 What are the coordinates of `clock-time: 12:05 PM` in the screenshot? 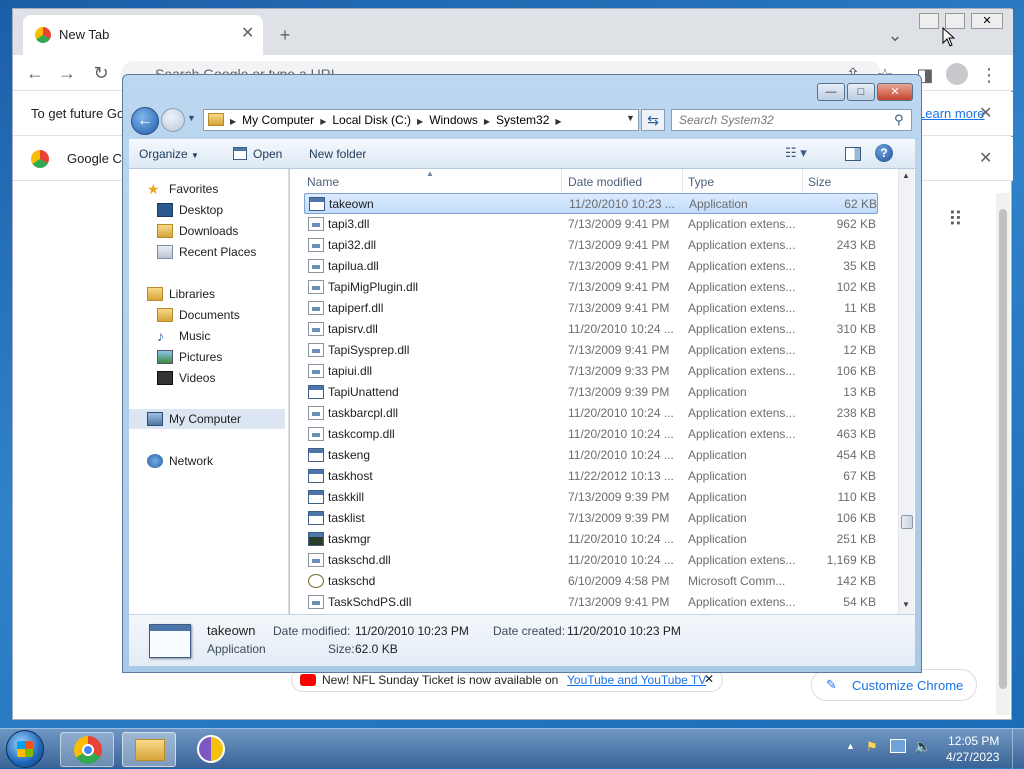 It's located at (973, 741).